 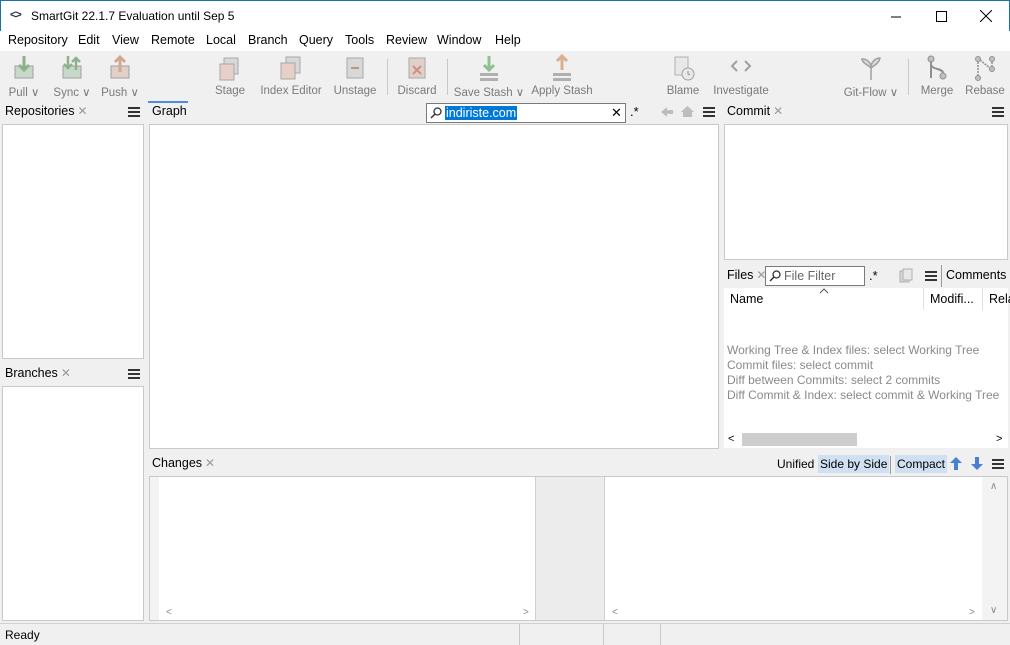 I want to click on menu-view: View, so click(x=125, y=40).